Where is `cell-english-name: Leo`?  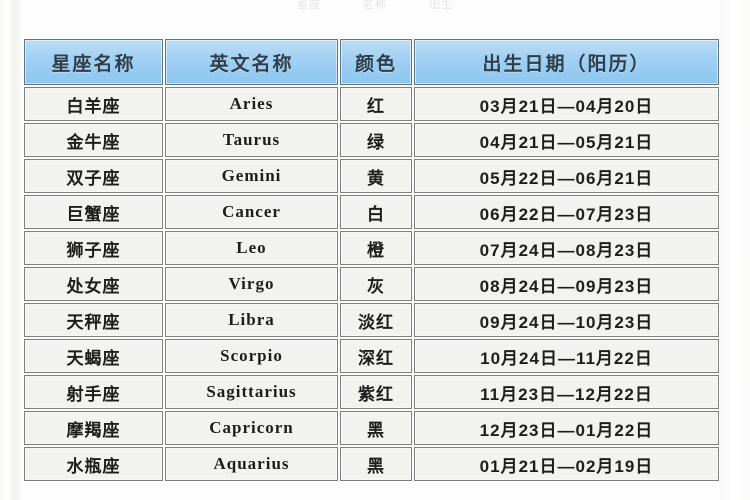
cell-english-name: Leo is located at coordinates (251, 248).